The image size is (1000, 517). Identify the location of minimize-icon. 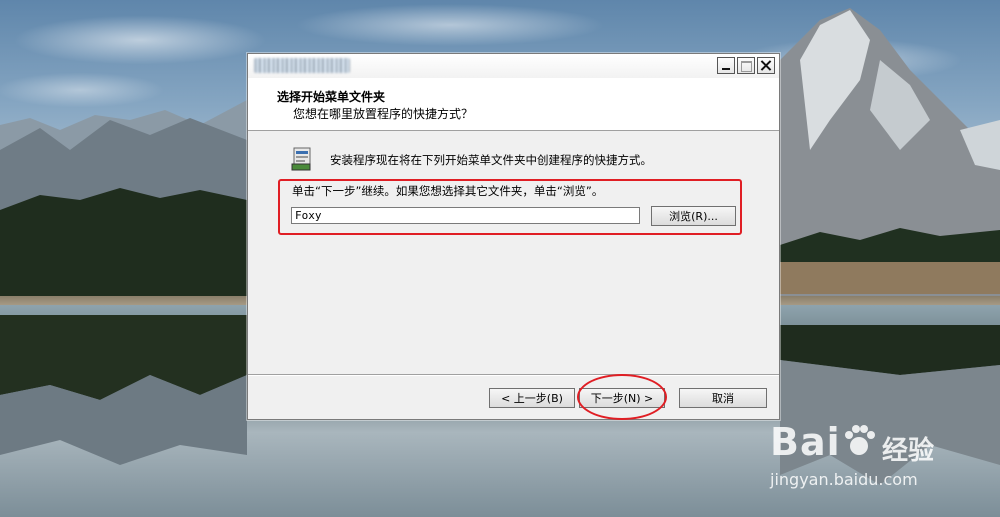
(726, 65).